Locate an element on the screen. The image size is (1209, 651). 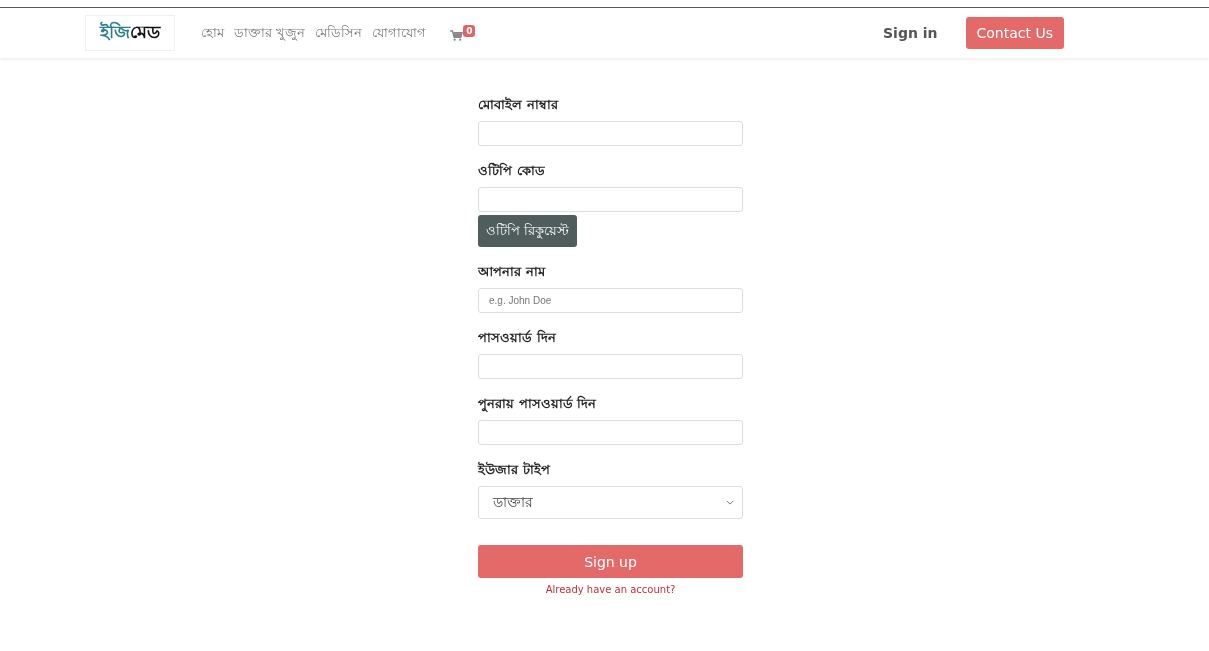
field-label: ইউজার টাইপ is located at coordinates (515, 470).